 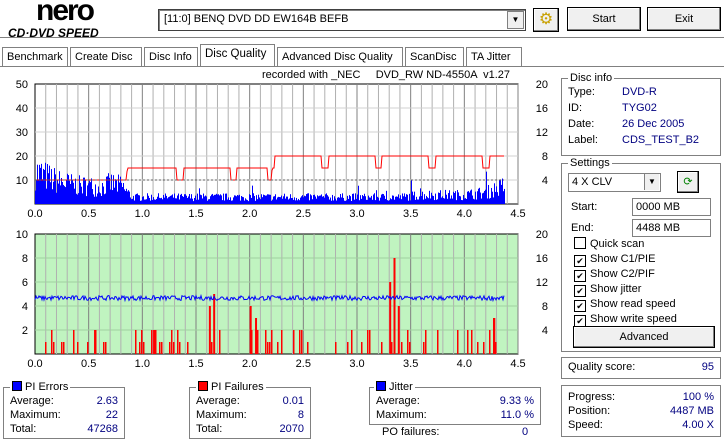 What do you see at coordinates (546, 20) in the screenshot?
I see `refresh-drive-button: ⚙` at bounding box center [546, 20].